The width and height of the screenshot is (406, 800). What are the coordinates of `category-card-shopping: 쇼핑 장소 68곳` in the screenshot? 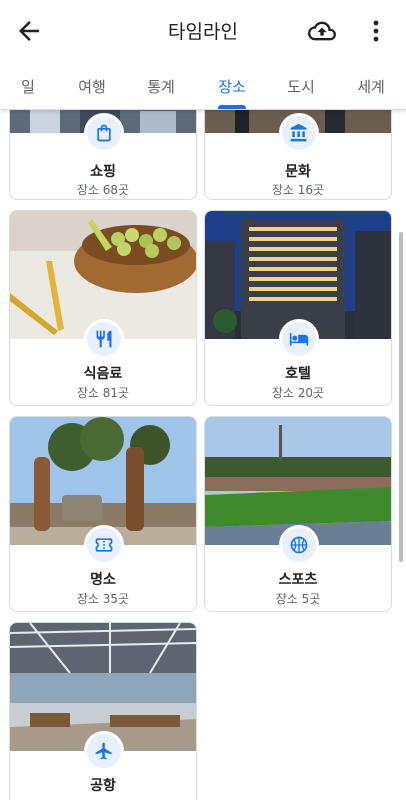 It's located at (103, 155).